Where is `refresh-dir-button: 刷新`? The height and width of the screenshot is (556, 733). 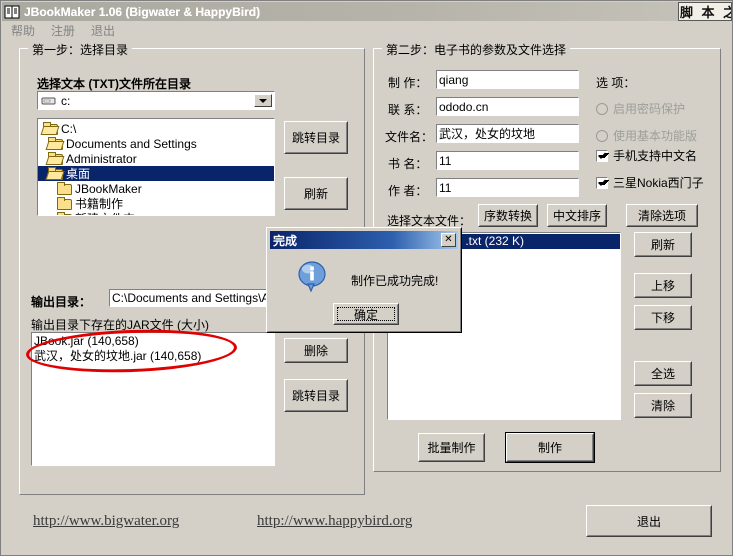
refresh-dir-button: 刷新 is located at coordinates (316, 193).